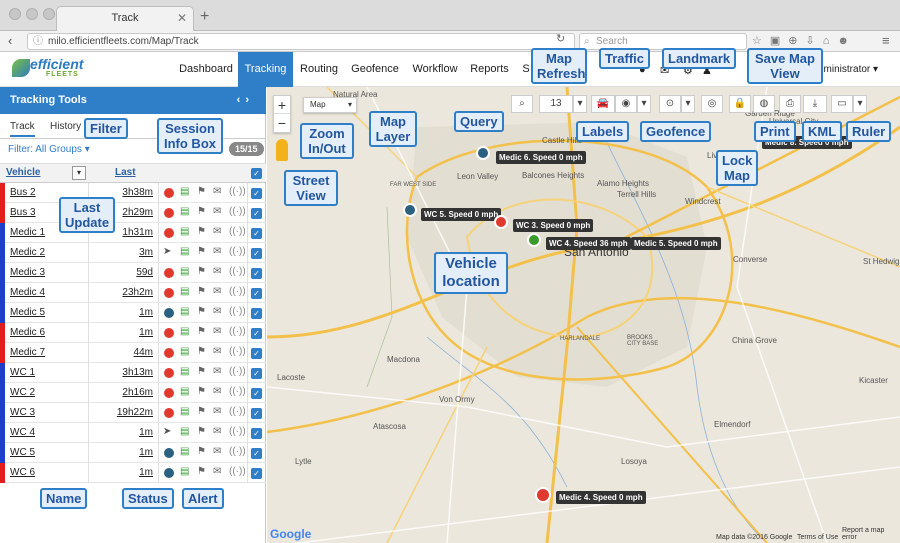 Image resolution: width=900 pixels, height=543 pixels. I want to click on vehicle-name: Medic 2, so click(27, 252).